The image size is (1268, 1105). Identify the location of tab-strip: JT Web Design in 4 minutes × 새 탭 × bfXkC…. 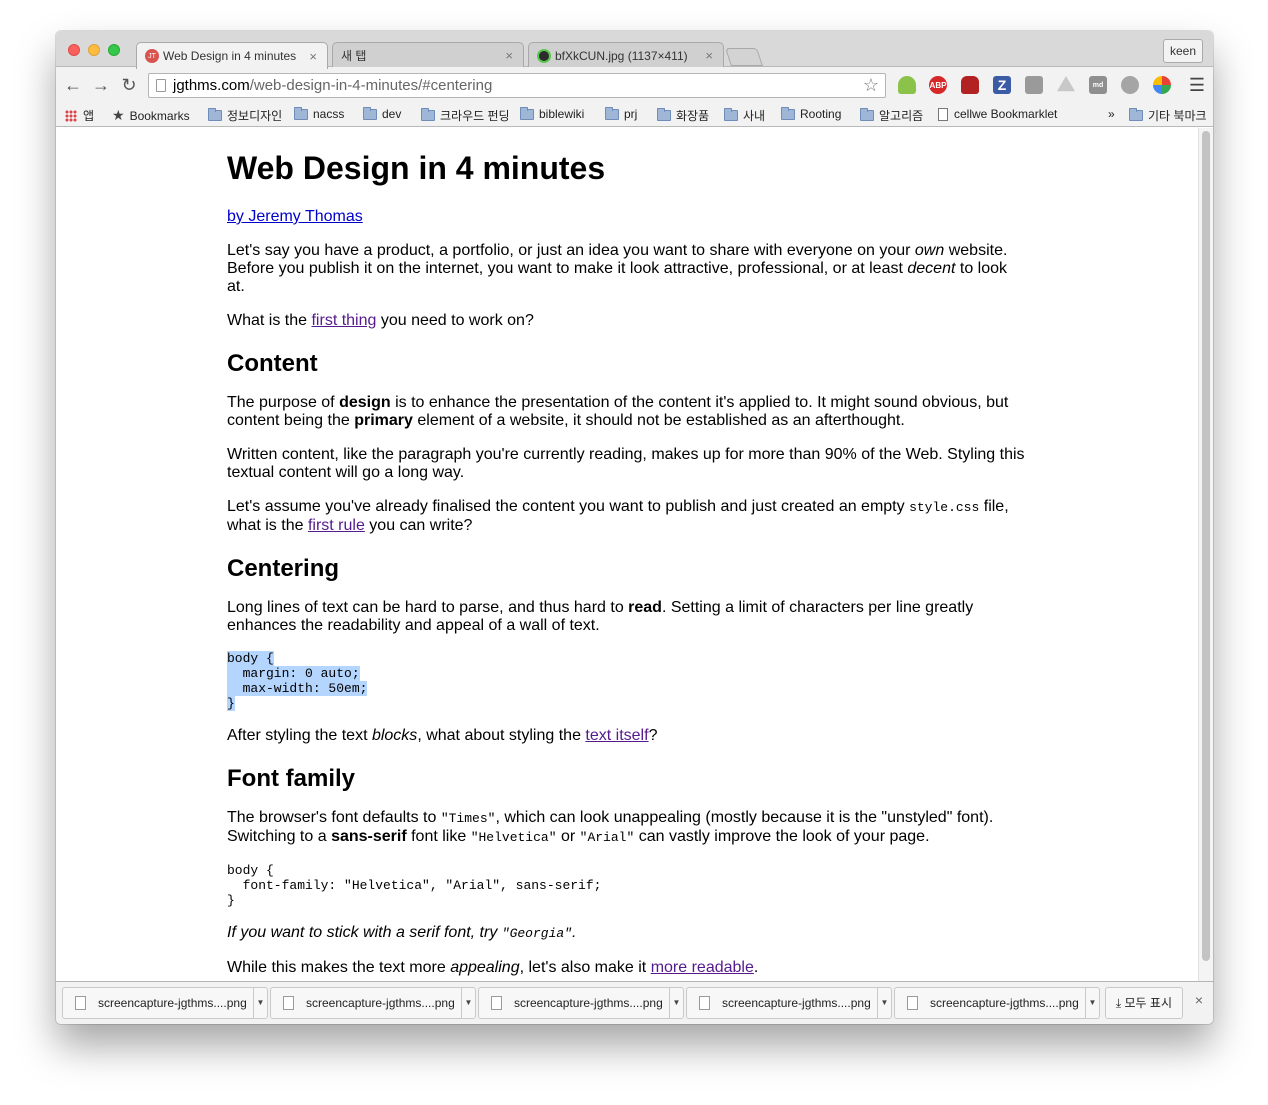
(634, 50).